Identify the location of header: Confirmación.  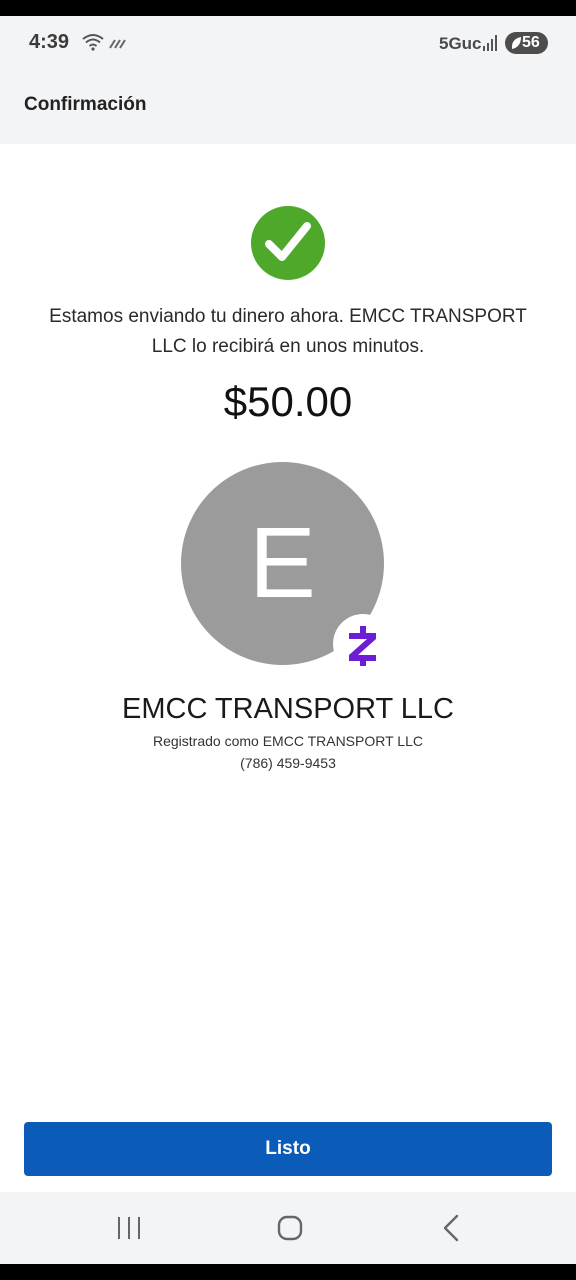
(288, 108).